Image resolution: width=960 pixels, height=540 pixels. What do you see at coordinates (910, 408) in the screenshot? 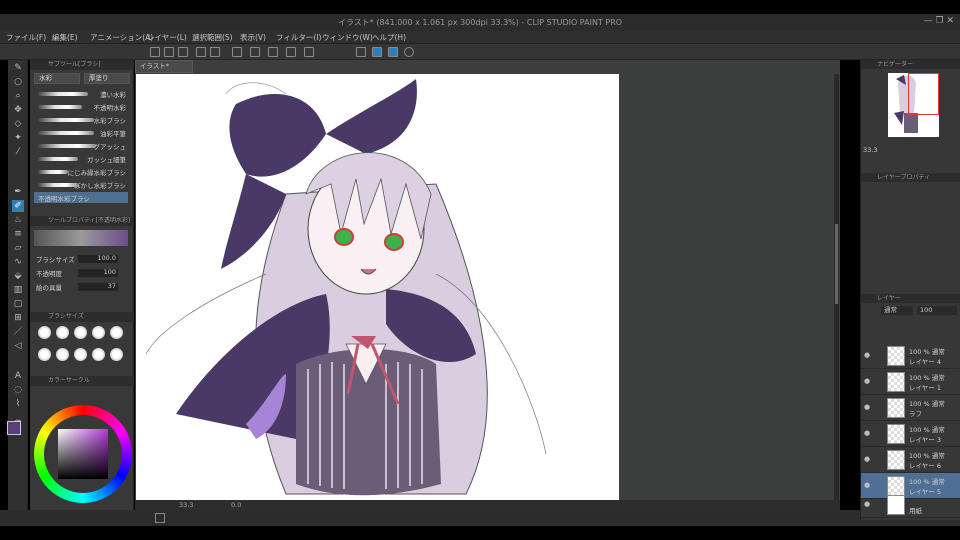
I see `layer-row: ● 100 % 通常 ラフ` at bounding box center [910, 408].